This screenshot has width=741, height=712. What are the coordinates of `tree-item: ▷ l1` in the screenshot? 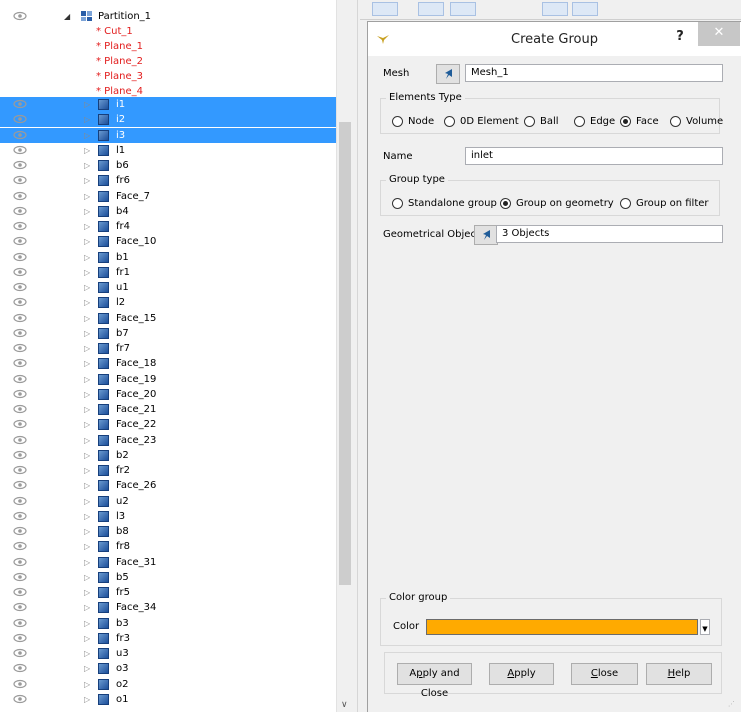 It's located at (168, 150).